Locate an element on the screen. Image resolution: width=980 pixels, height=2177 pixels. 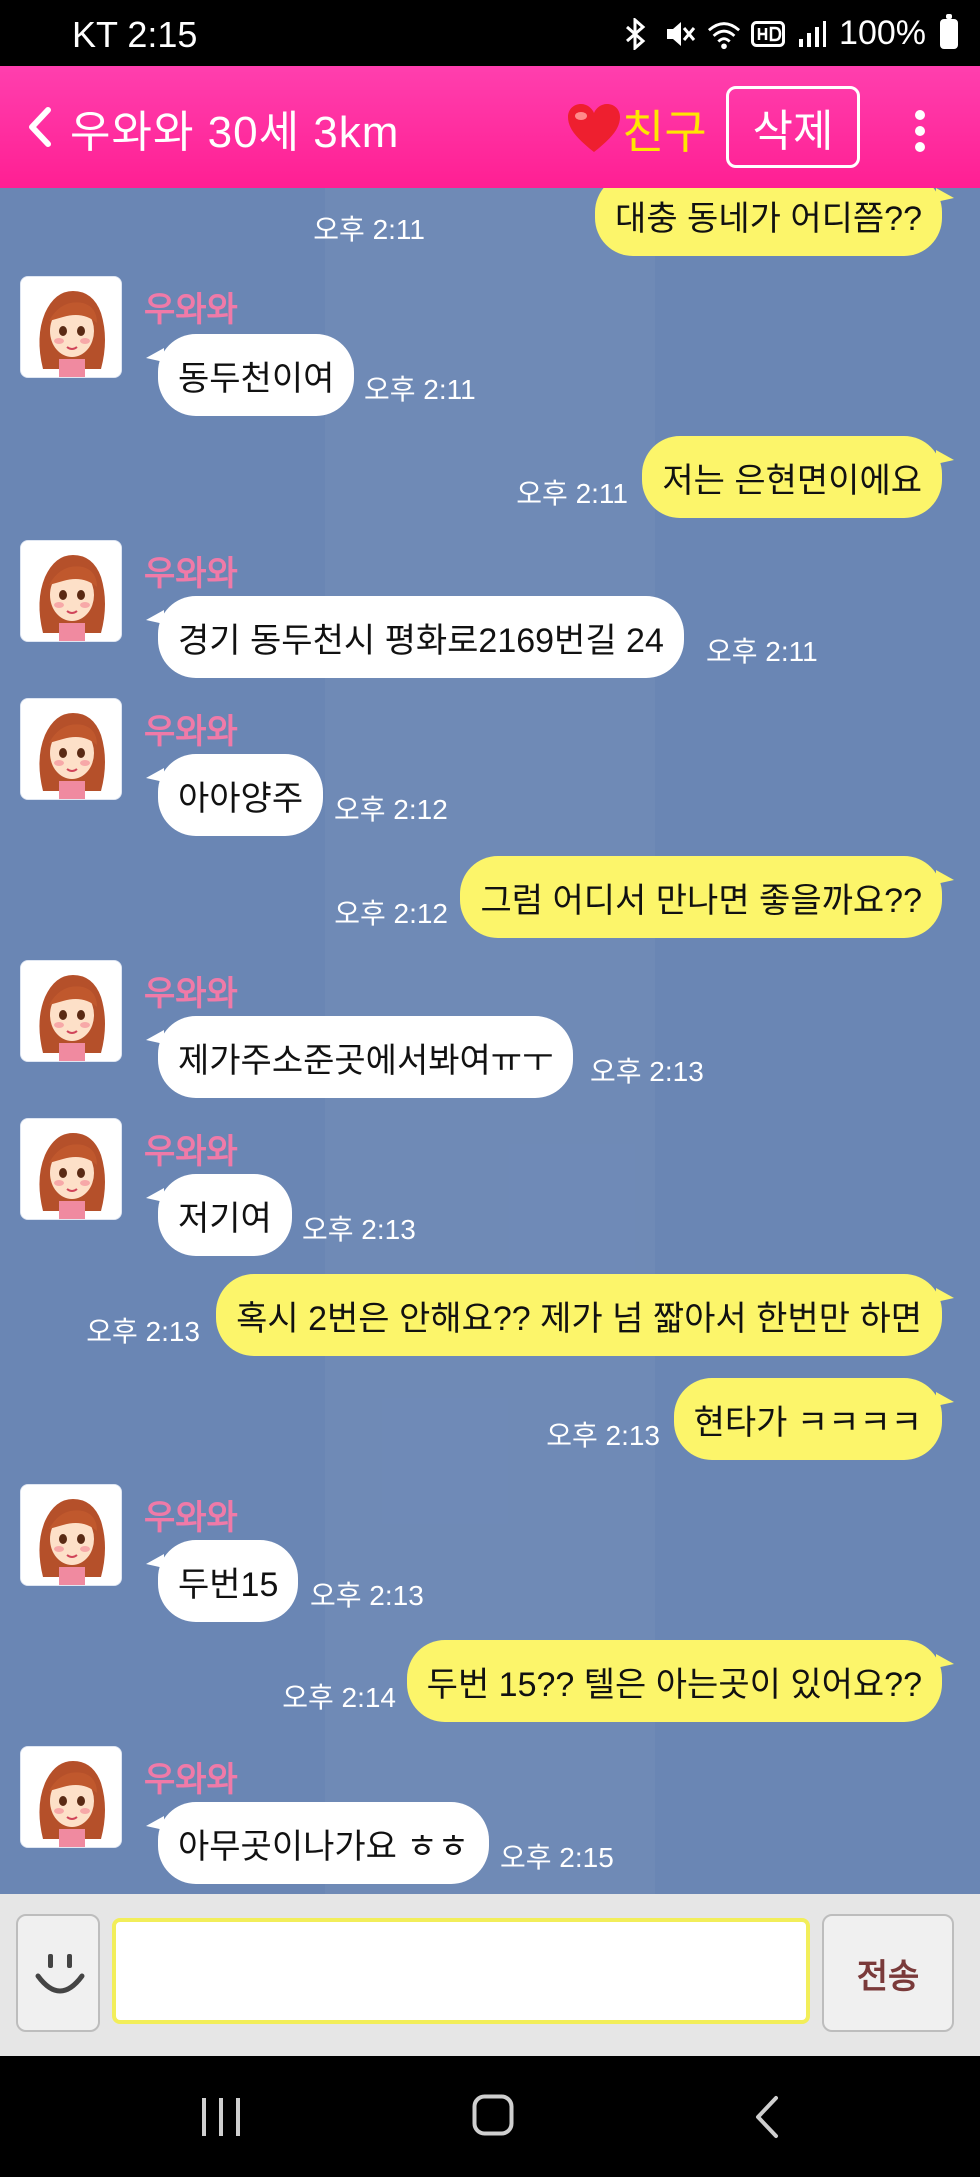
home-icon is located at coordinates (493, 2115).